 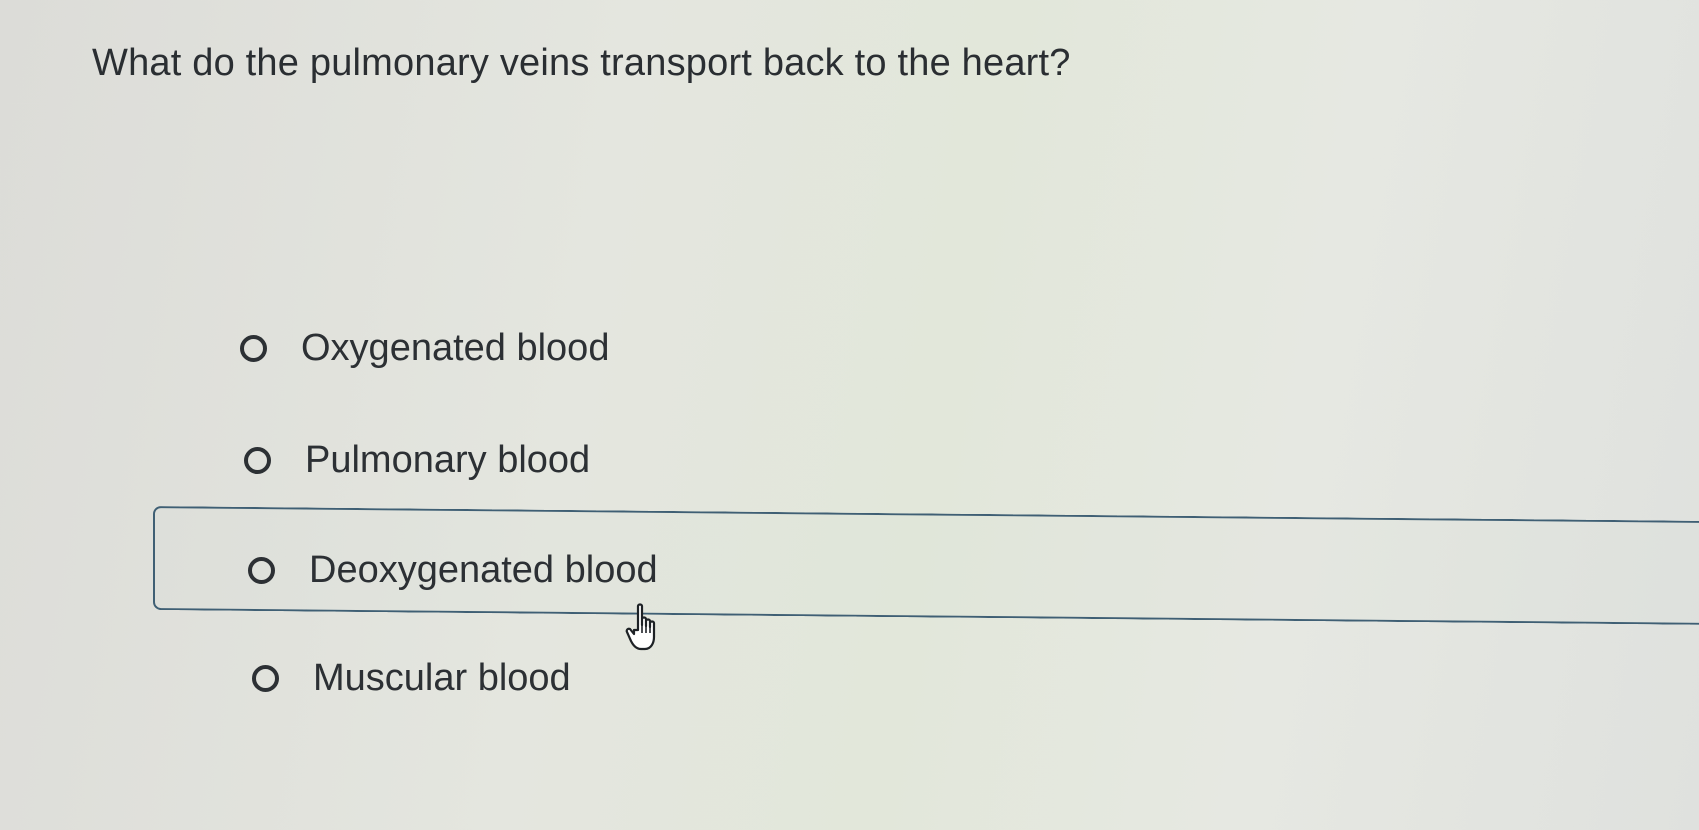 I want to click on answer-option-label: Oxygenated blood, so click(x=455, y=347).